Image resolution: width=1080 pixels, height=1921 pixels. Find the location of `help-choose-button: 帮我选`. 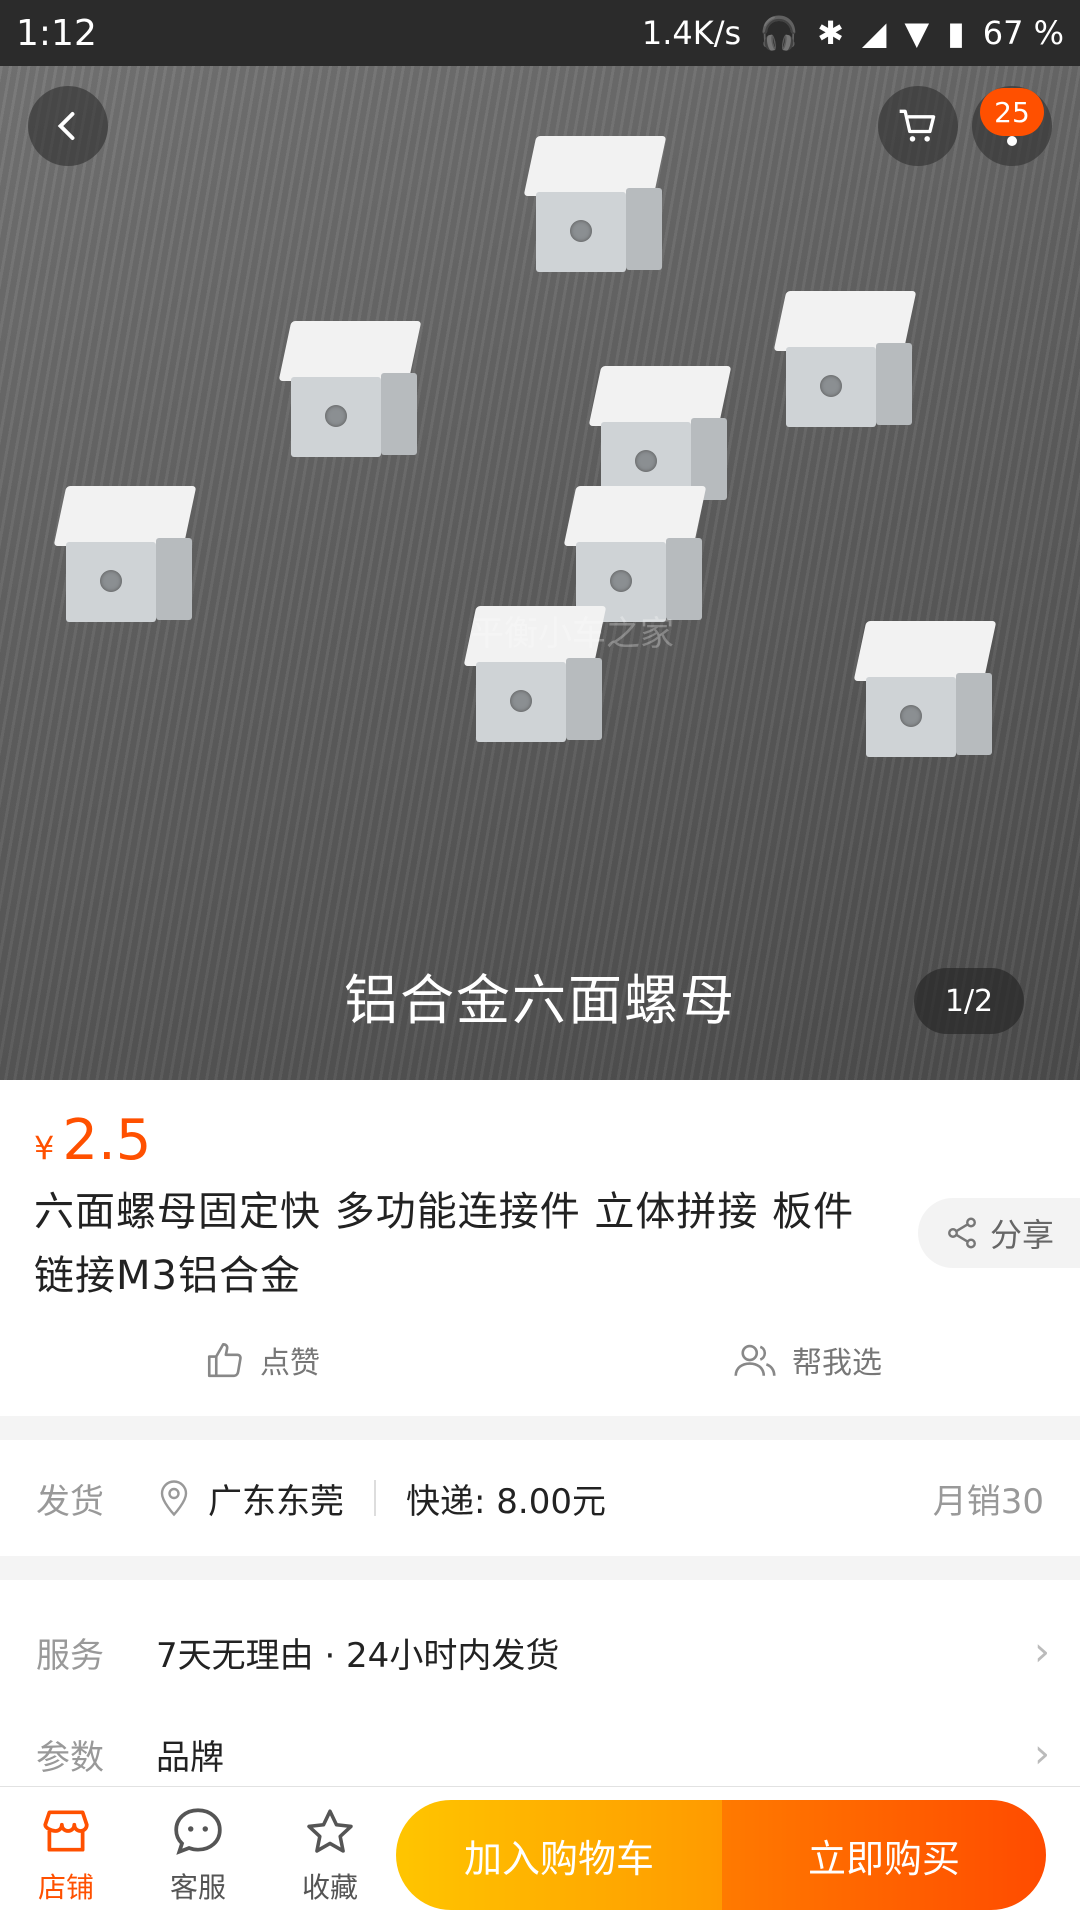

help-choose-button: 帮我选 is located at coordinates (807, 1360).